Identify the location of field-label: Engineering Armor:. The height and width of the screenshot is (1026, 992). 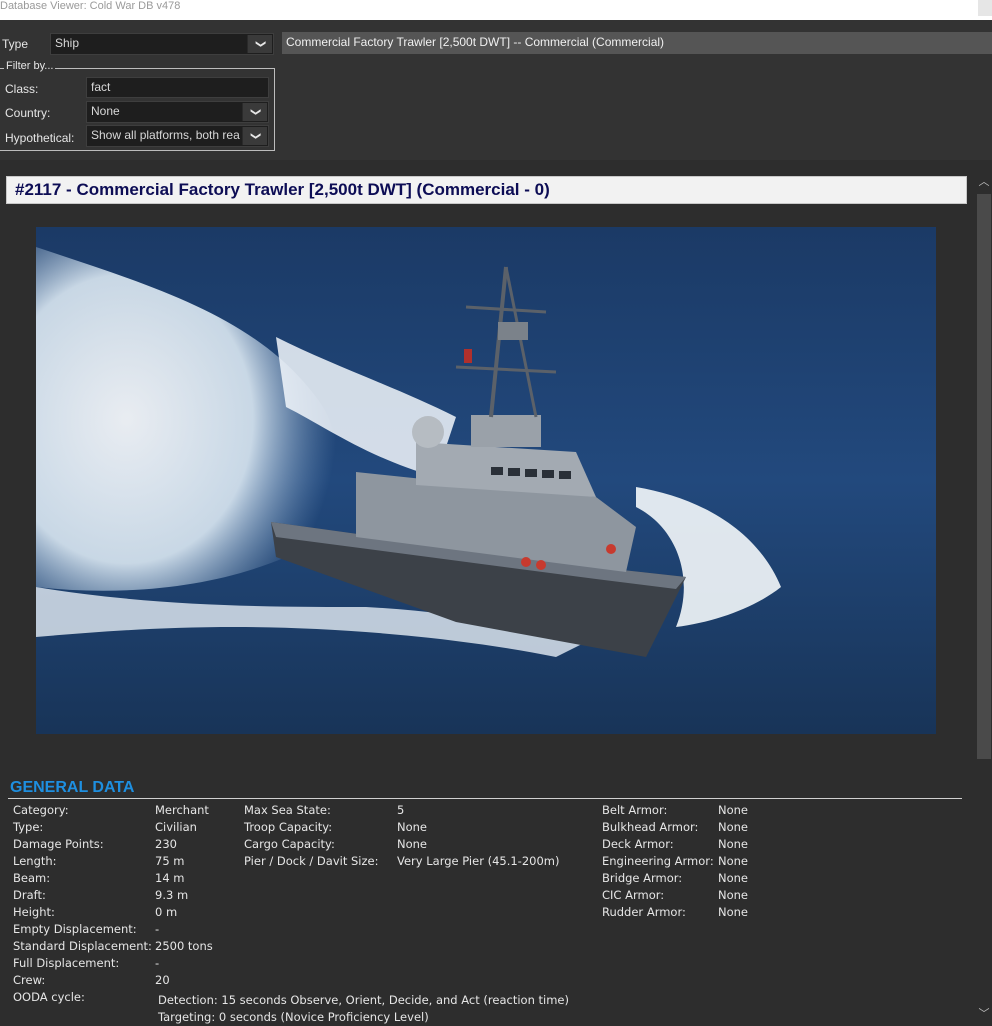
(658, 861).